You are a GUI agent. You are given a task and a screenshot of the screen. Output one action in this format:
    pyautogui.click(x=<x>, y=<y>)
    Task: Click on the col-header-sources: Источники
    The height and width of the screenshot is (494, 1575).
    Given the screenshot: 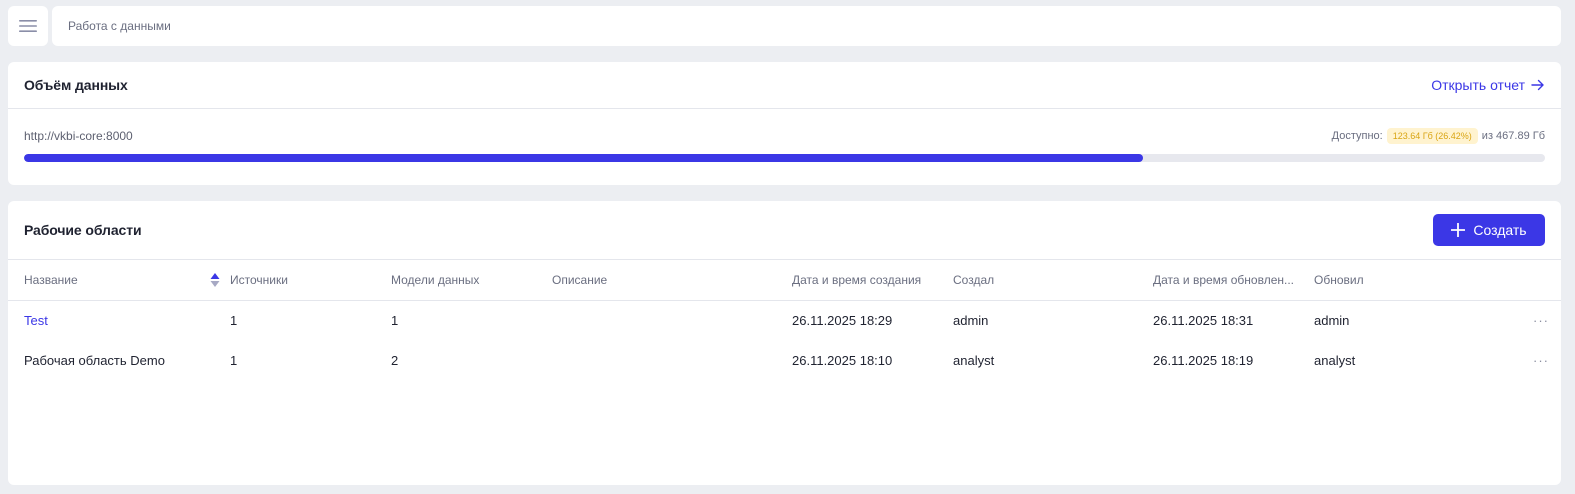 What is the action you would take?
    pyautogui.click(x=310, y=280)
    